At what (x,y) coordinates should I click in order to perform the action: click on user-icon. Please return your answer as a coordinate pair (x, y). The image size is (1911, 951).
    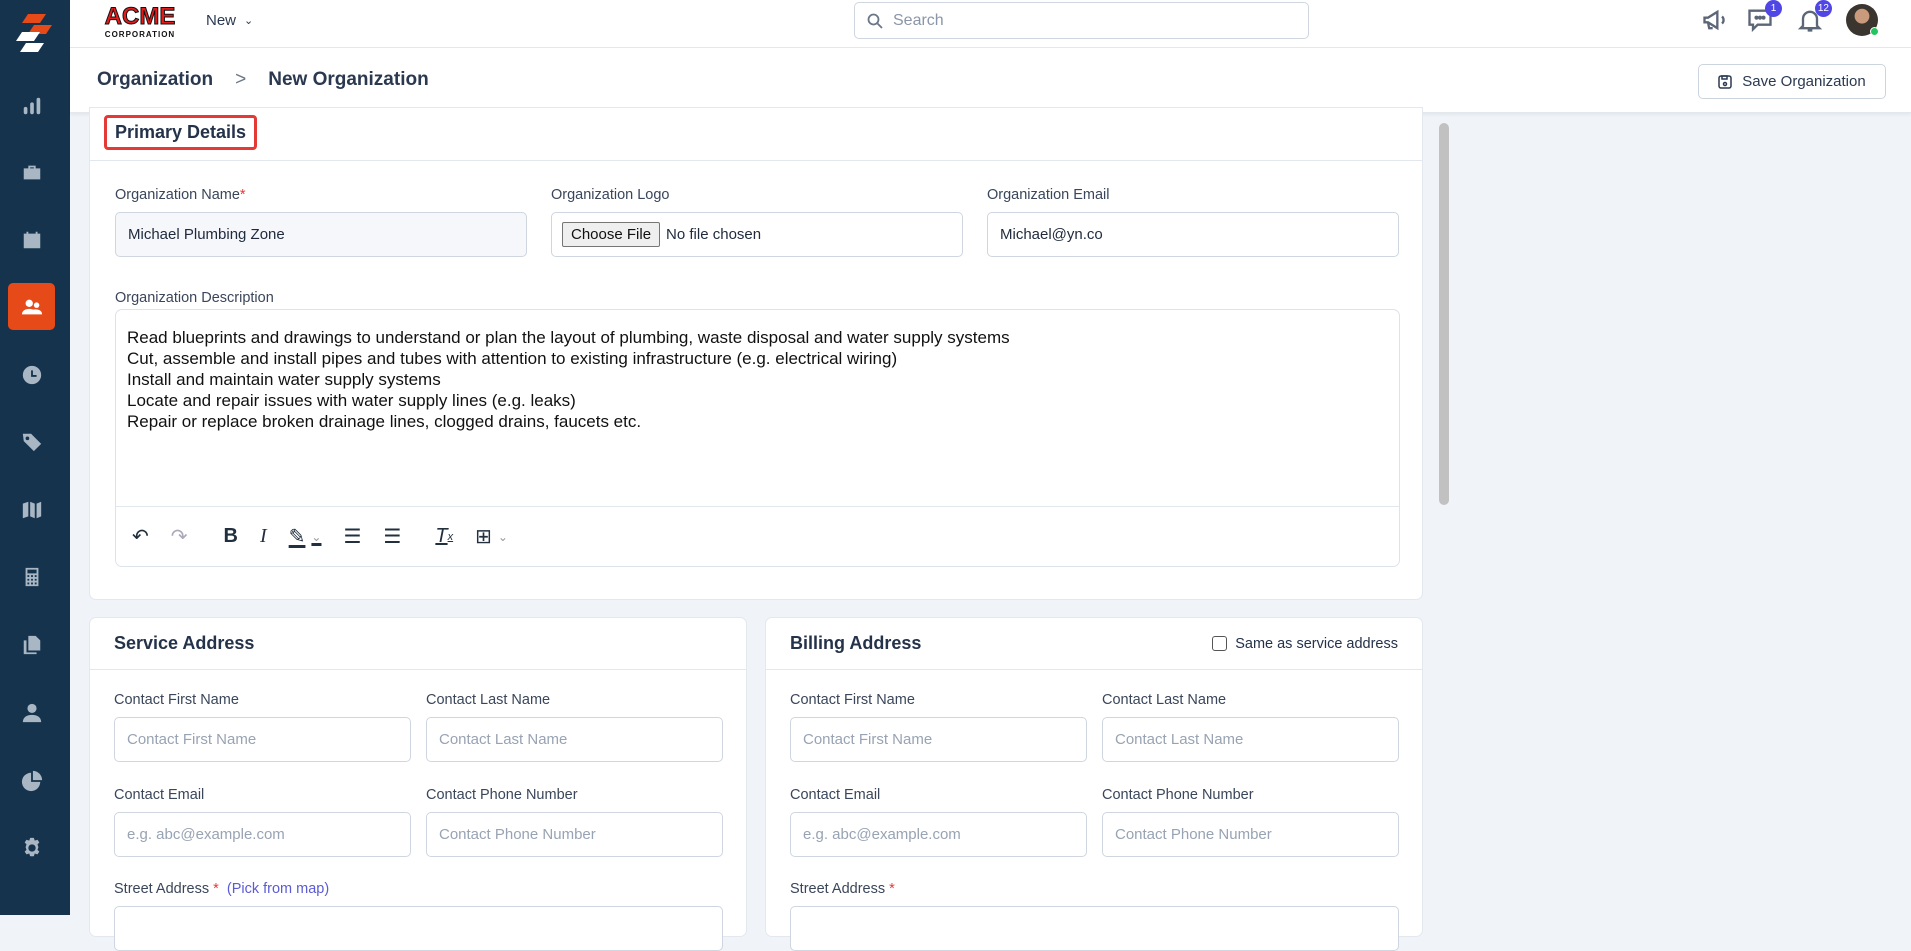
    Looking at the image, I should click on (31, 712).